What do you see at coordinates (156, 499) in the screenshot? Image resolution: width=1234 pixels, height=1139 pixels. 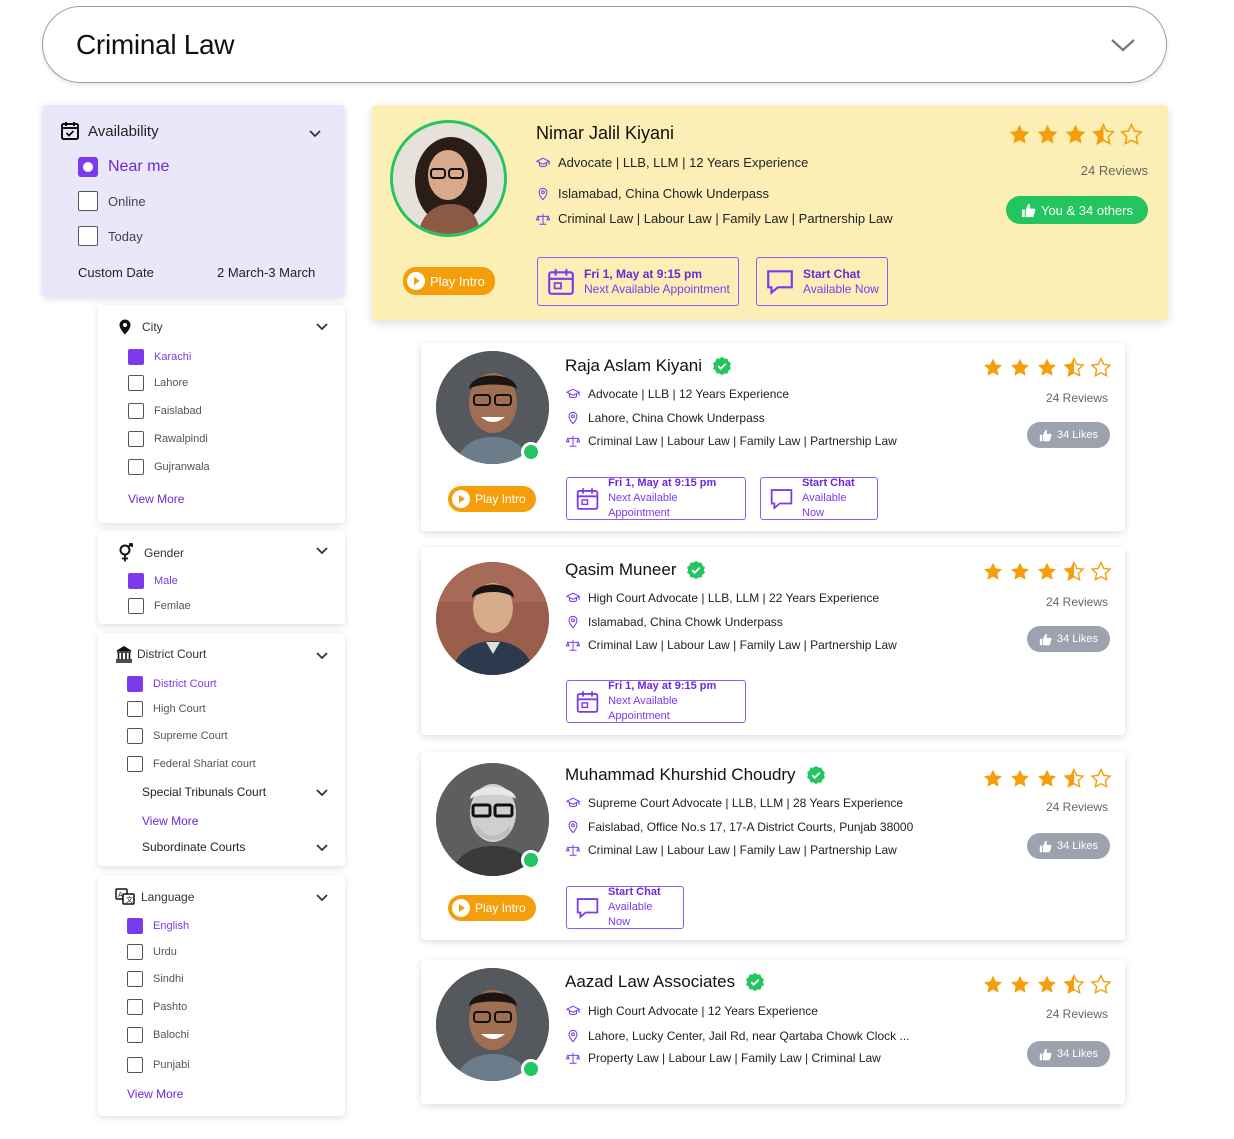 I see `city-view-more-link: View More` at bounding box center [156, 499].